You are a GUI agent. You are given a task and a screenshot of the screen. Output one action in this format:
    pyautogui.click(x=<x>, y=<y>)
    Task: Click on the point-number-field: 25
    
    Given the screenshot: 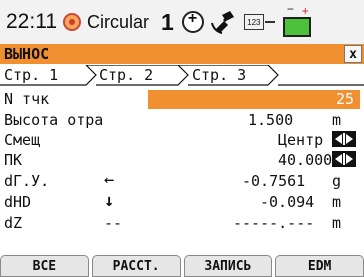 What is the action you would take?
    pyautogui.click(x=254, y=99)
    